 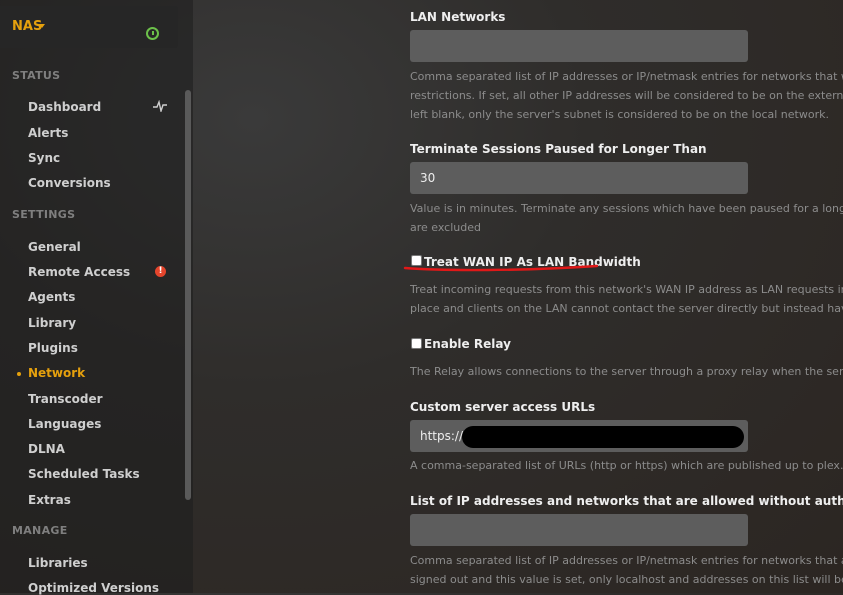 I want to click on warning-icon: !, so click(x=160, y=271).